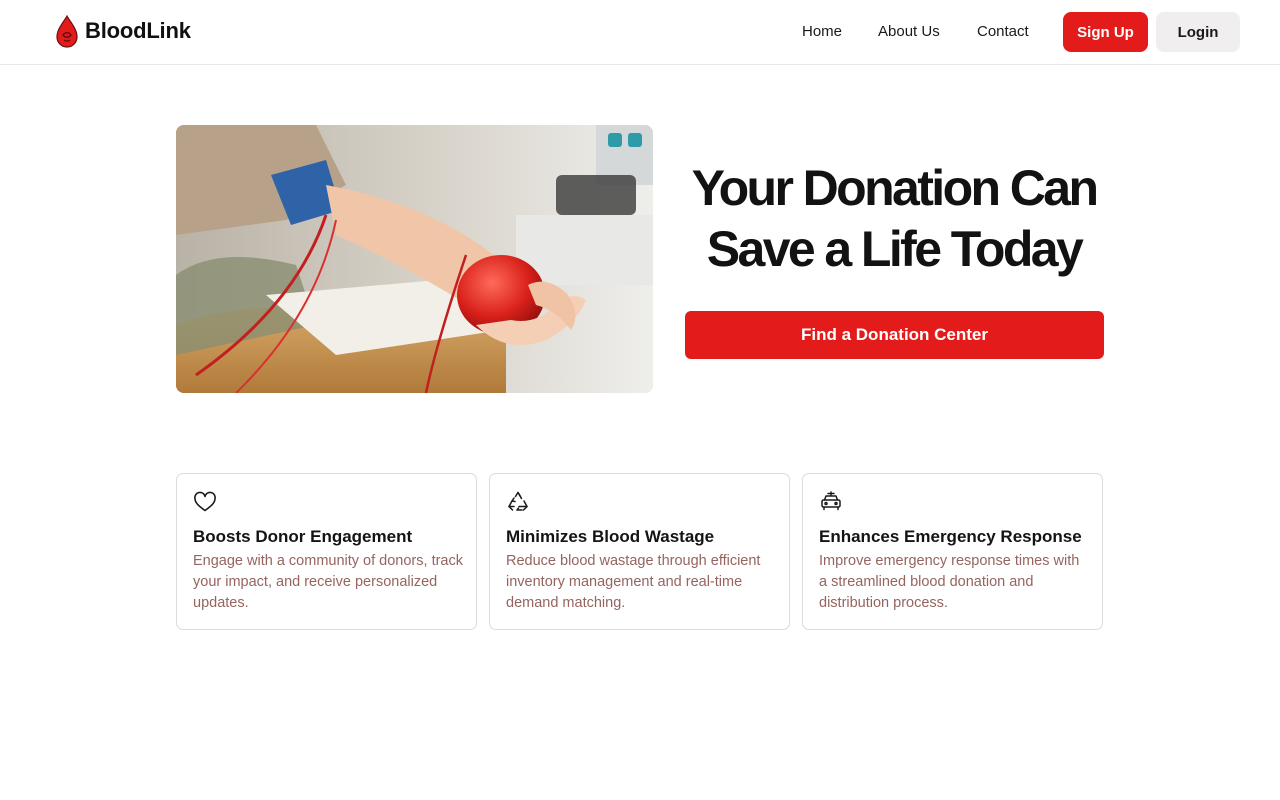 This screenshot has width=1280, height=800. I want to click on blood-donation-photo, so click(414, 259).